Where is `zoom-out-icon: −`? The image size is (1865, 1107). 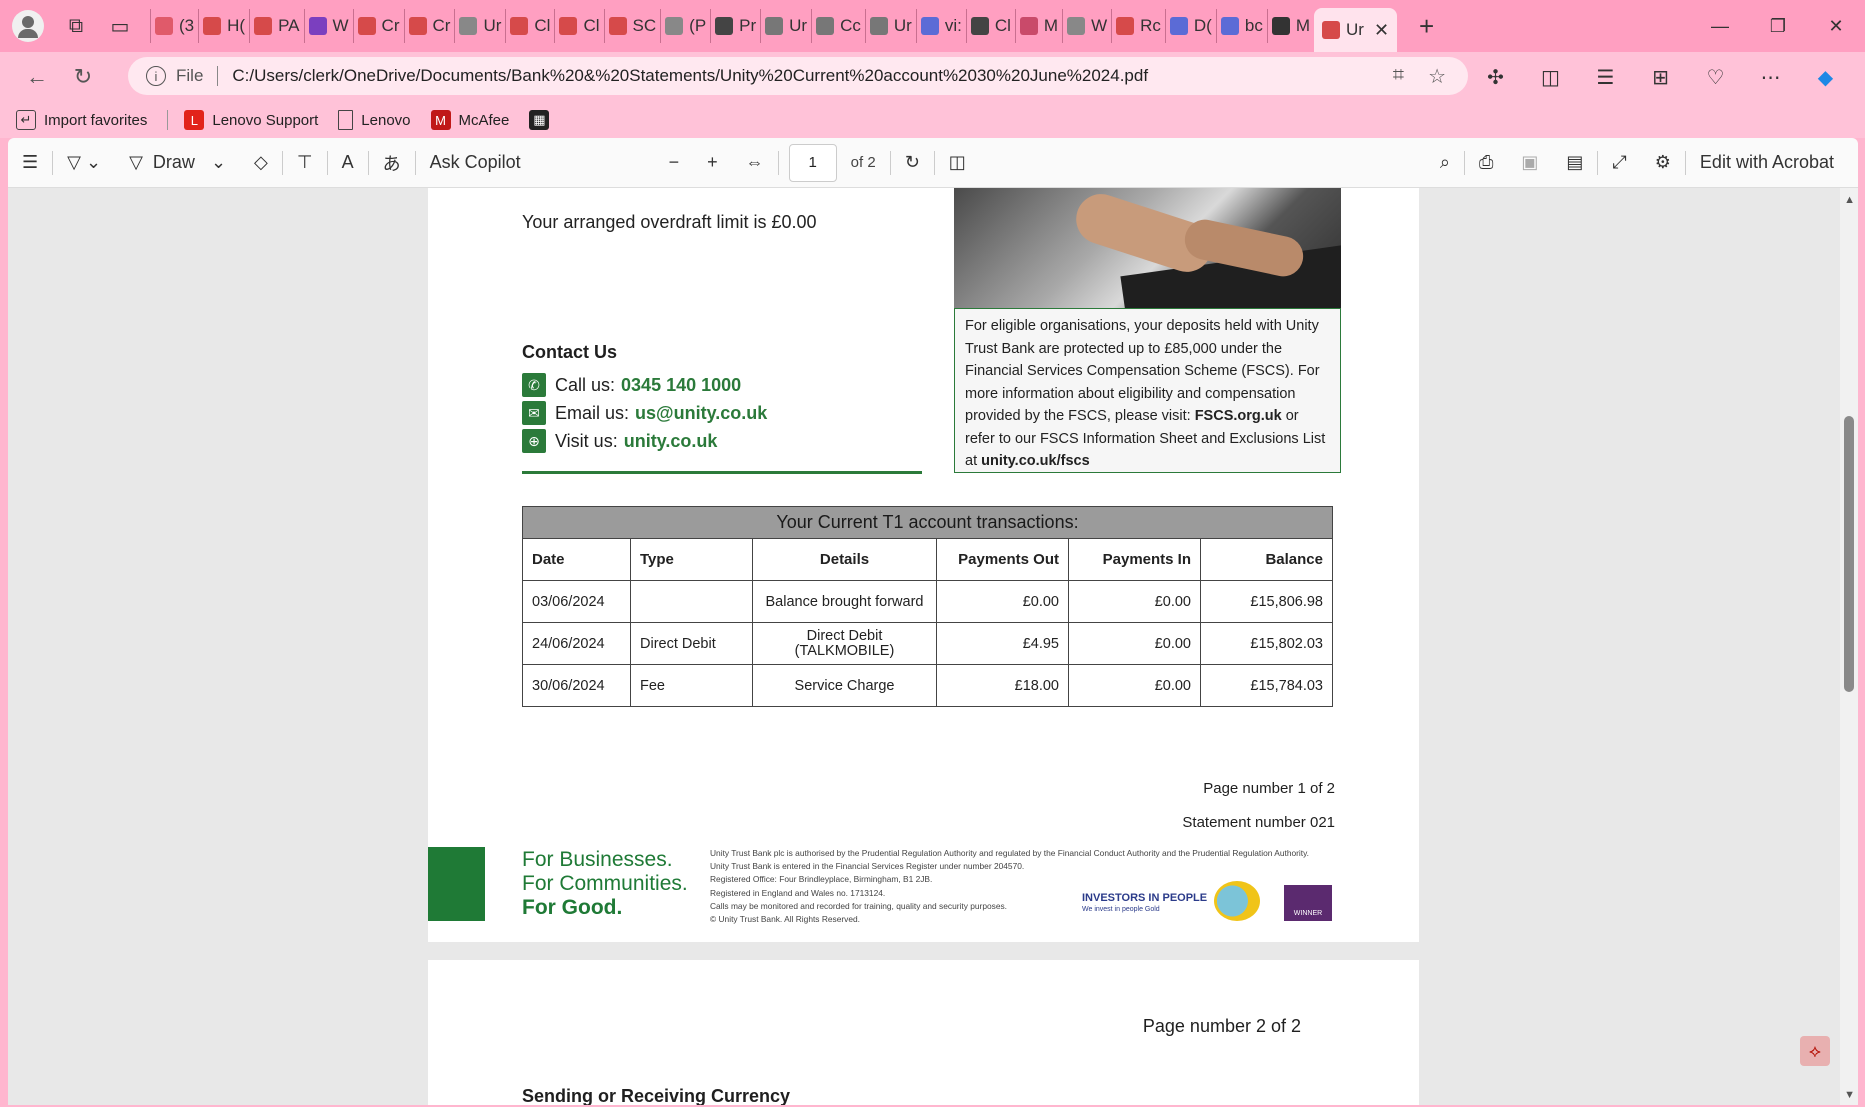
zoom-out-icon: − is located at coordinates (674, 162).